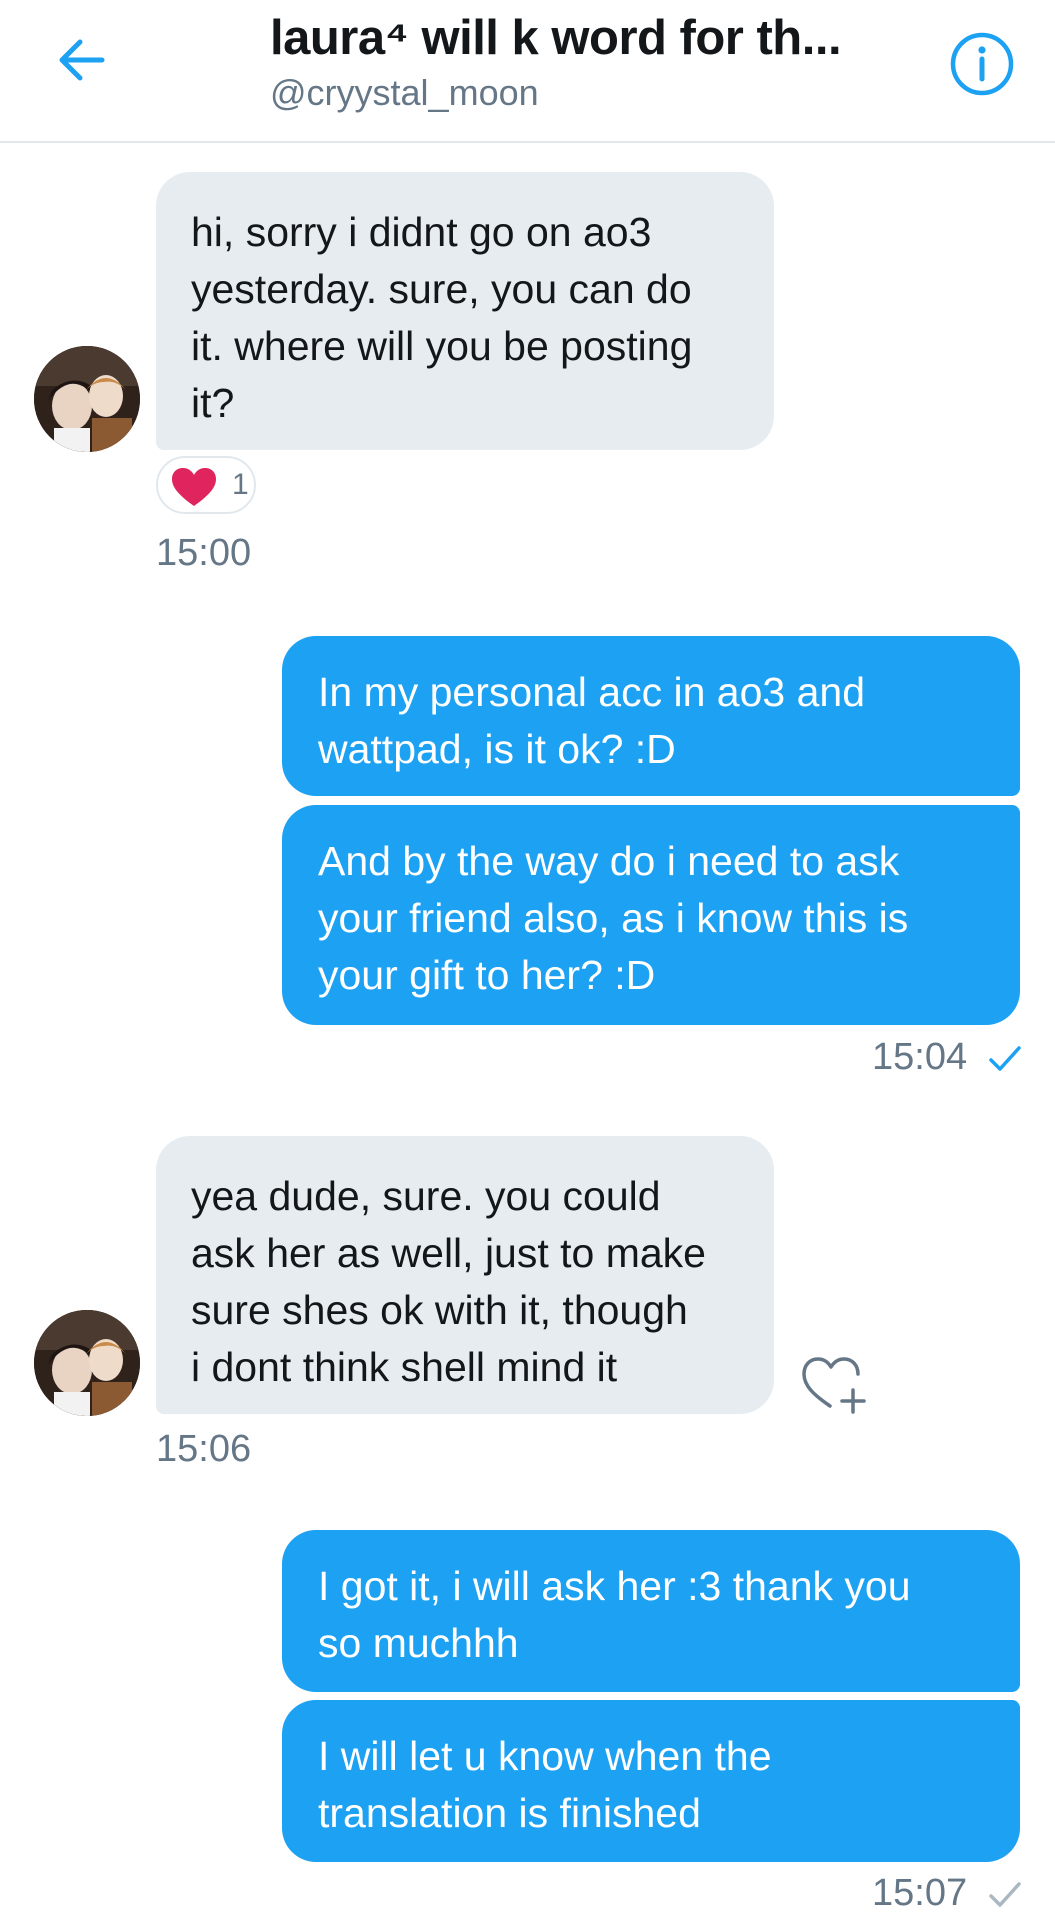  What do you see at coordinates (609, 861) in the screenshot?
I see `message-text: And by the way do i need to ask` at bounding box center [609, 861].